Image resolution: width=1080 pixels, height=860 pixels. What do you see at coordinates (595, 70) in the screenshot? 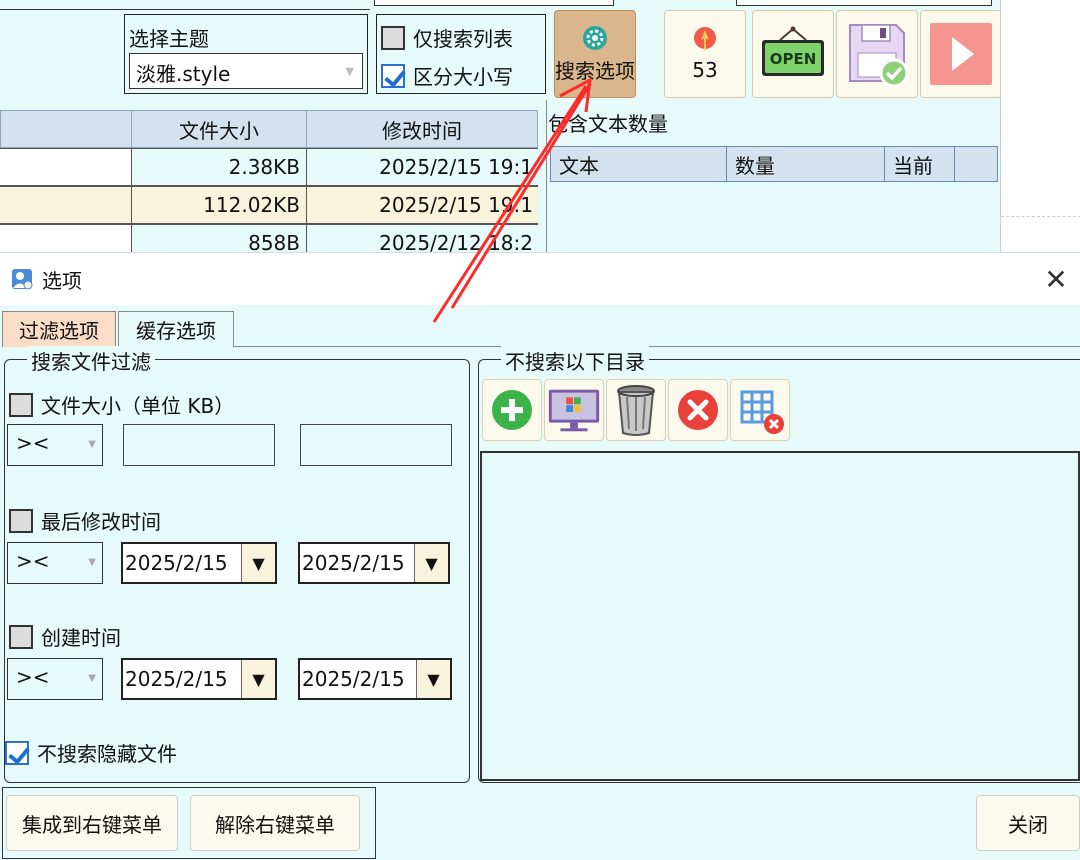
I see `search-options-label: 搜索选项` at bounding box center [595, 70].